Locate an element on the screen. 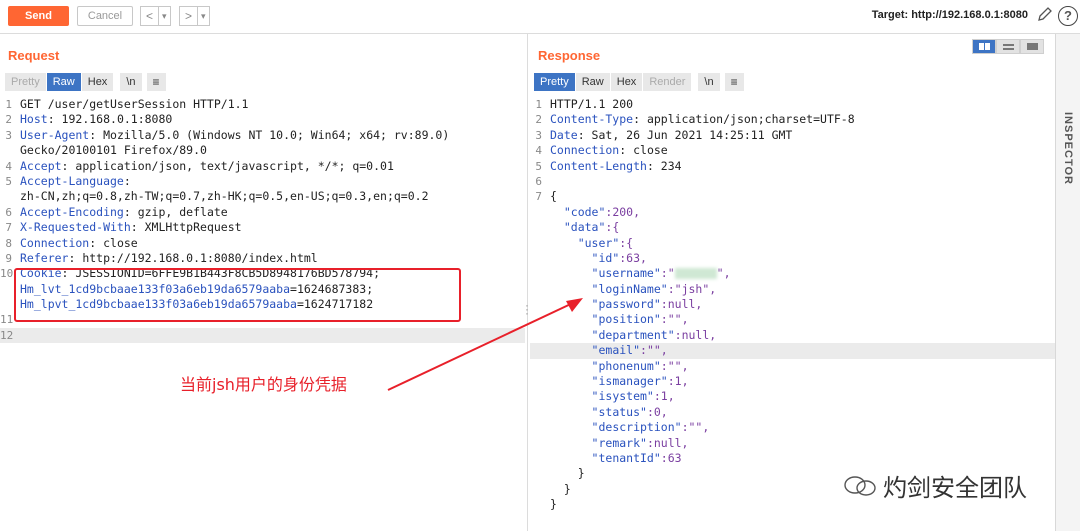 The height and width of the screenshot is (531, 1080). header-name: Content-Length is located at coordinates (598, 165).